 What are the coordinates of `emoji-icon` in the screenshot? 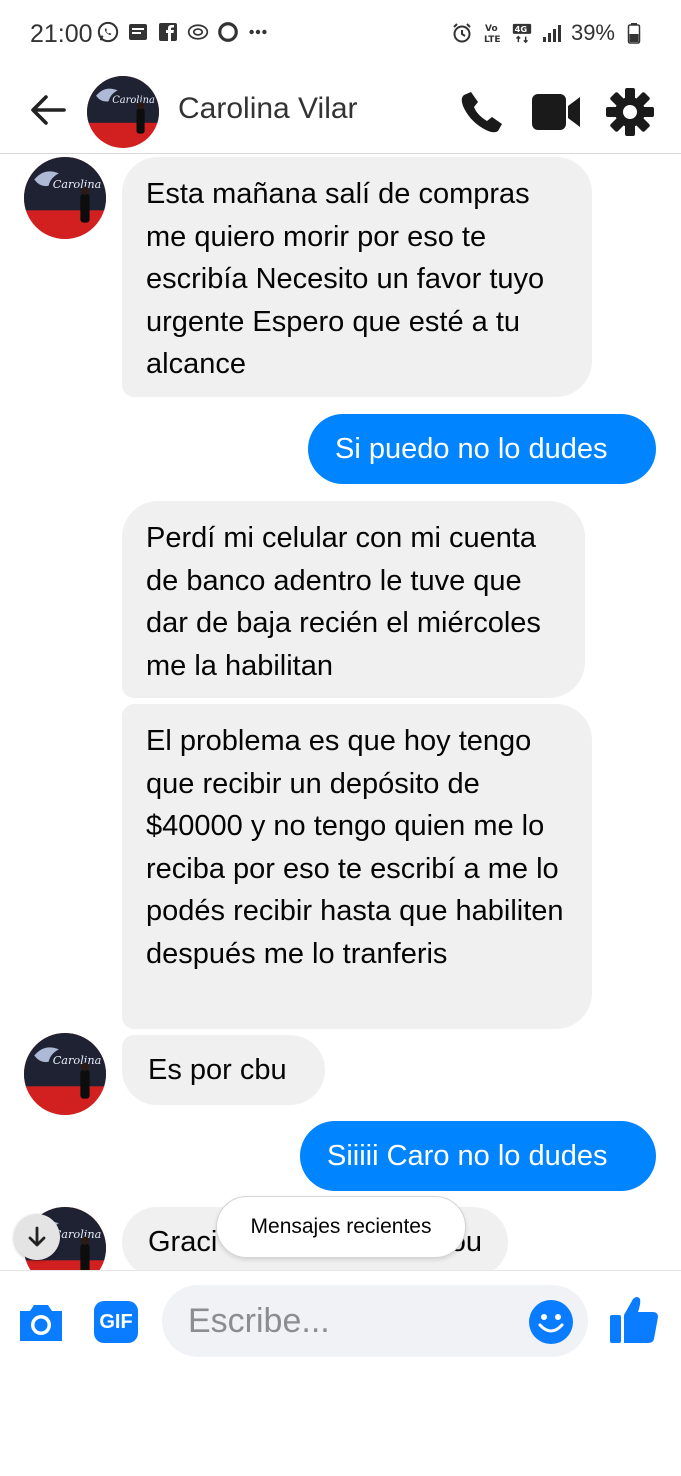 It's located at (550, 1321).